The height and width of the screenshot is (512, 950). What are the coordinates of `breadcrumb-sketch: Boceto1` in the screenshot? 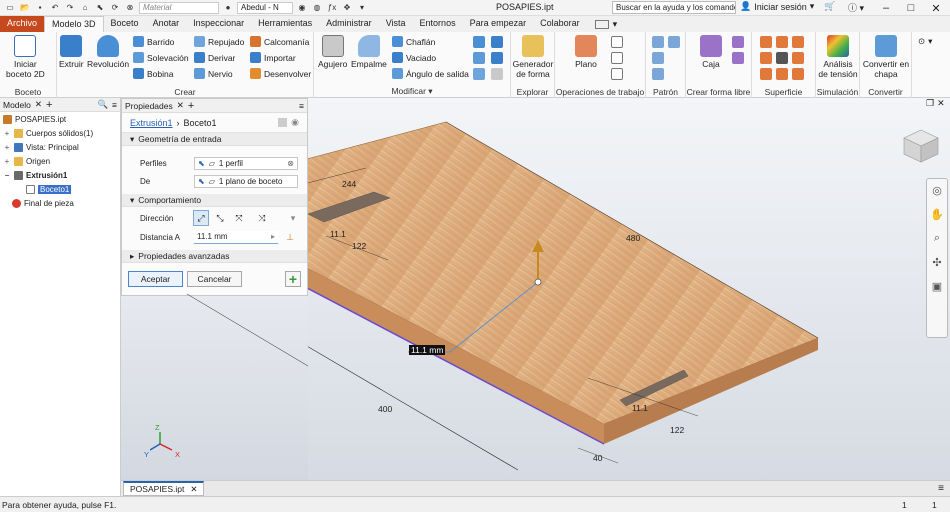 It's located at (200, 123).